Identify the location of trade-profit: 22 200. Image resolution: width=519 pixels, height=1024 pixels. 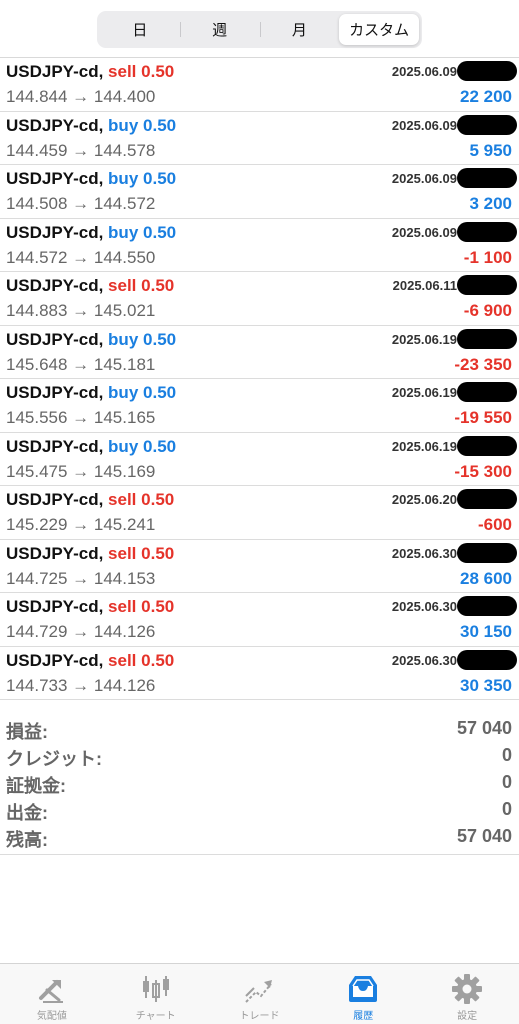
(486, 96).